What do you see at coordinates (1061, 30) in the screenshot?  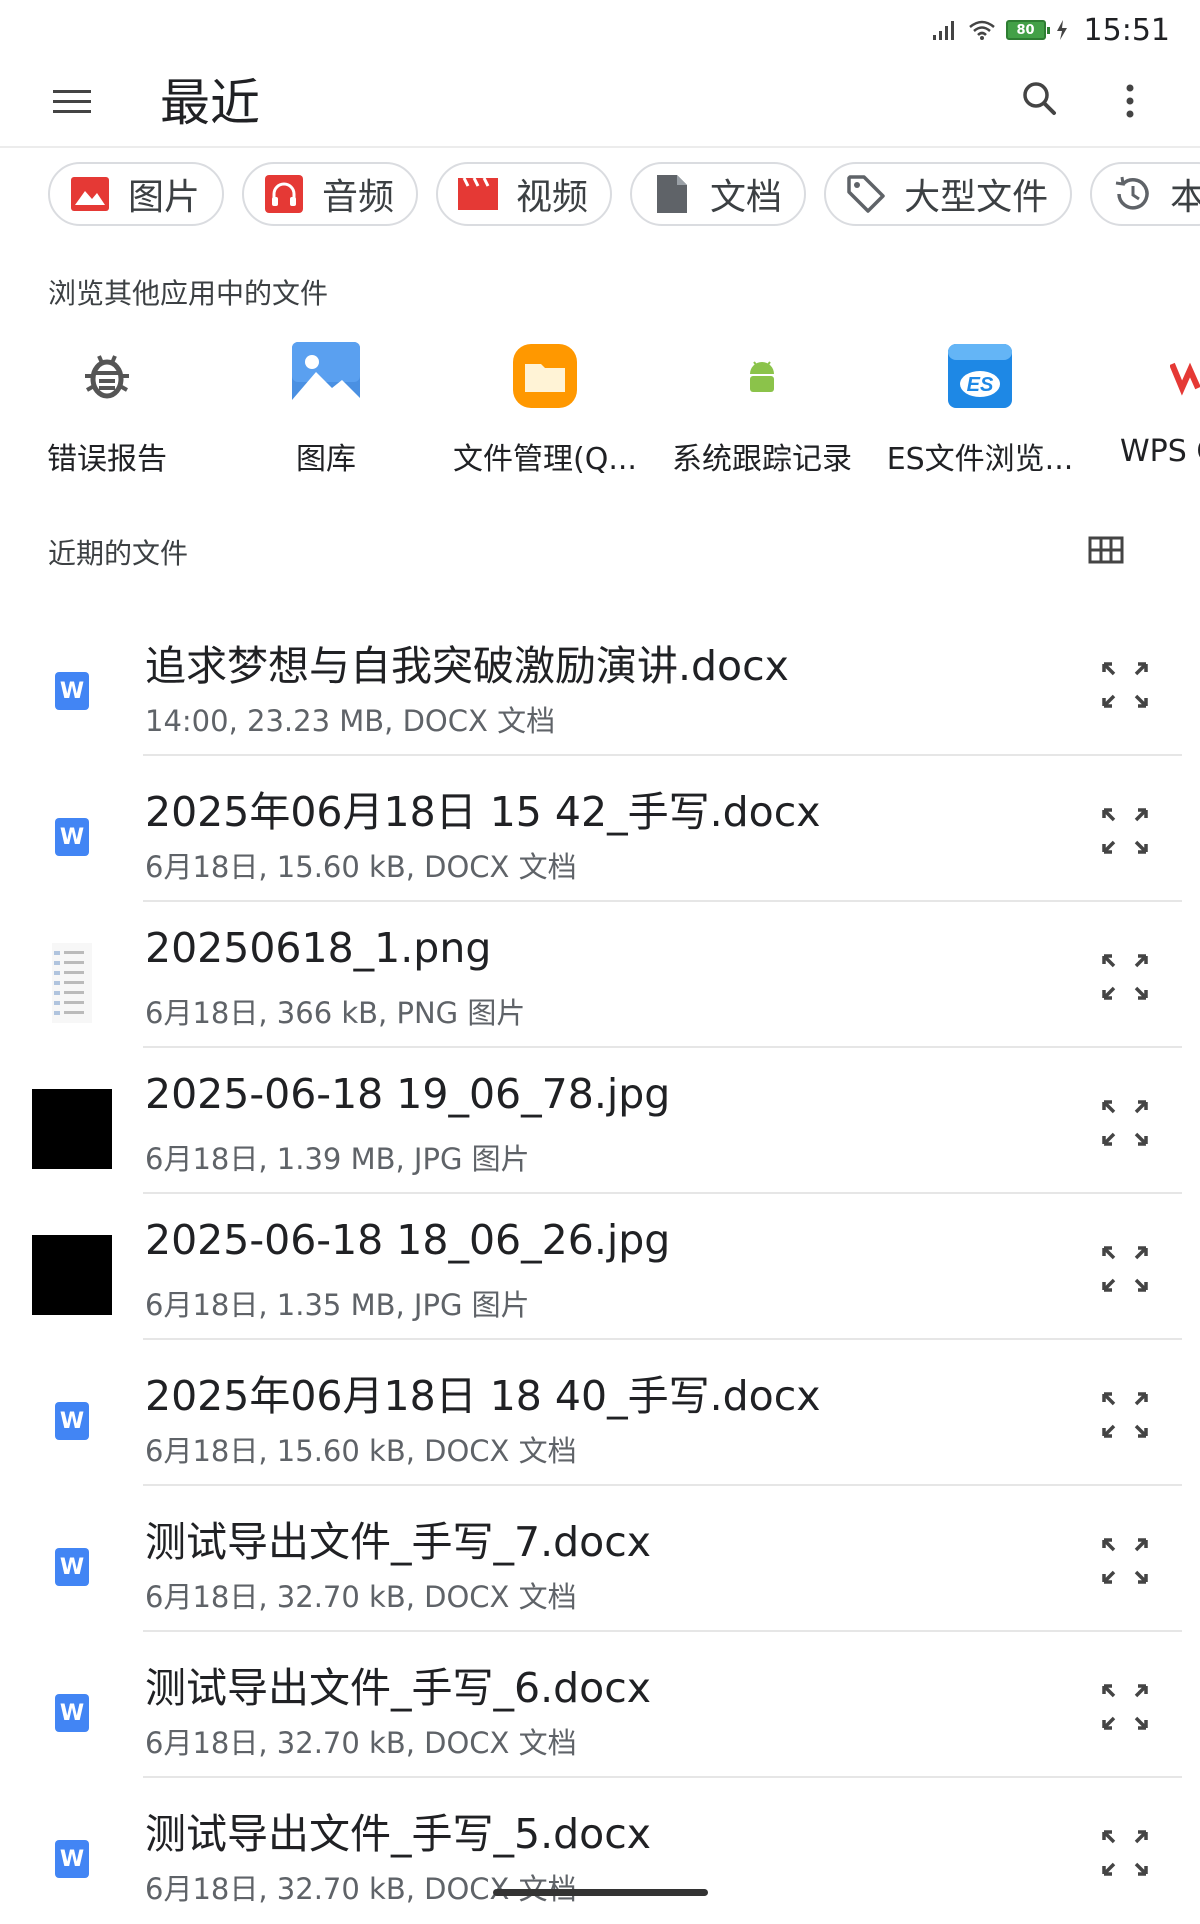 I see `charging-icon` at bounding box center [1061, 30].